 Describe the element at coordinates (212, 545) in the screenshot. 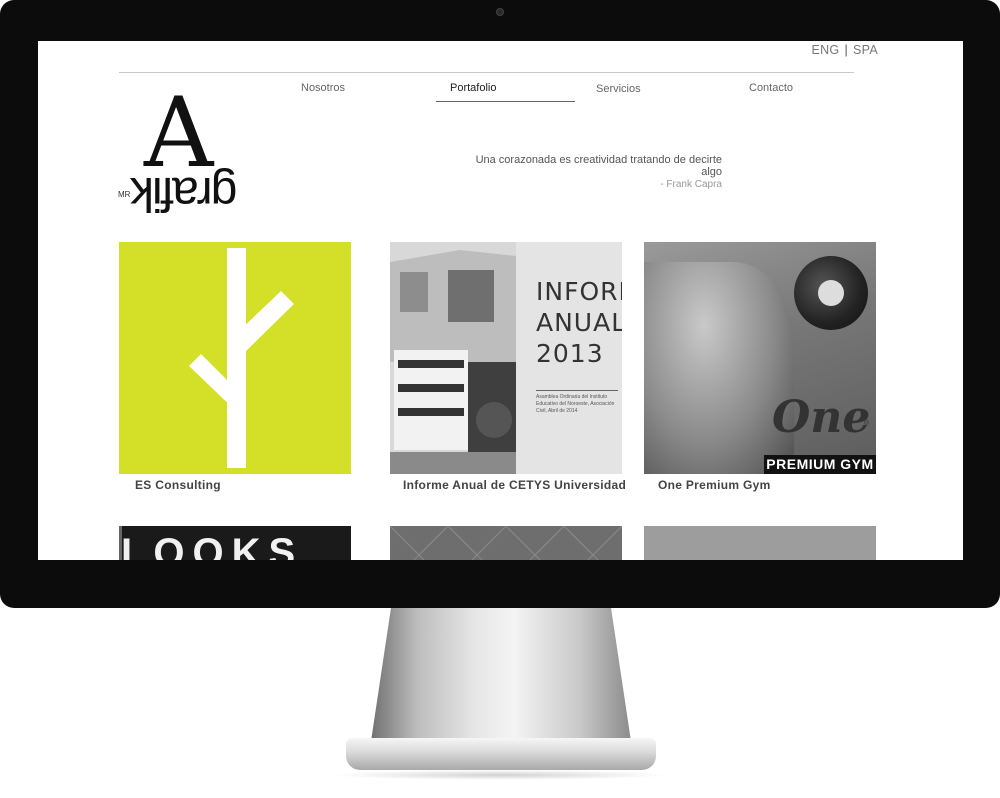

I see `looks-cover-text: LOOKS` at that location.